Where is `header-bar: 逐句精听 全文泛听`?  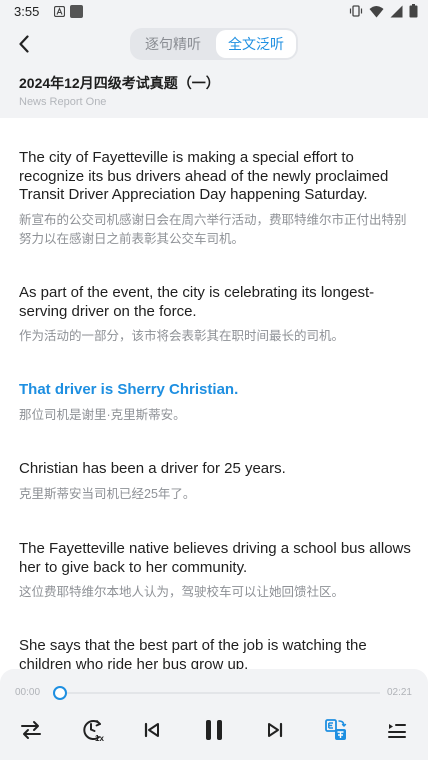
header-bar: 逐句精听 全文泛听 is located at coordinates (214, 44).